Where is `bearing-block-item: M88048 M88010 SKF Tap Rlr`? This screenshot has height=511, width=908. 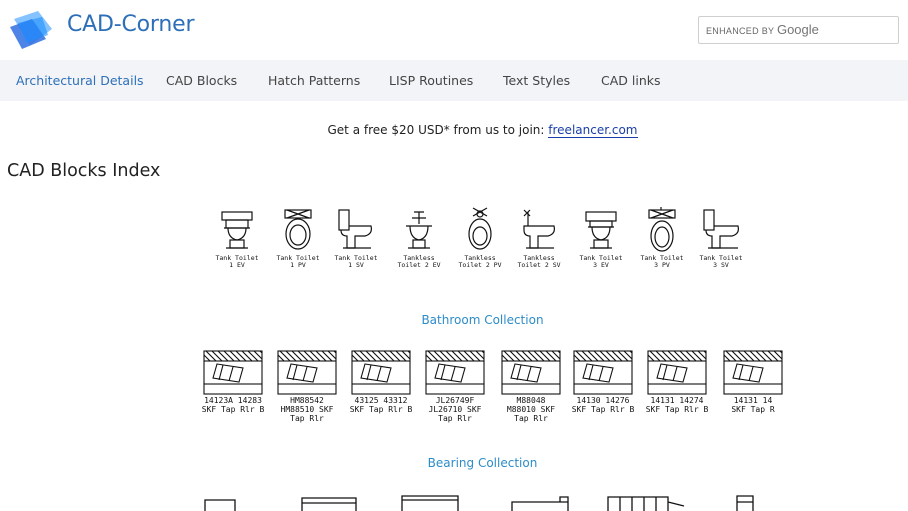 bearing-block-item: M88048 M88010 SKF Tap Rlr is located at coordinates (531, 386).